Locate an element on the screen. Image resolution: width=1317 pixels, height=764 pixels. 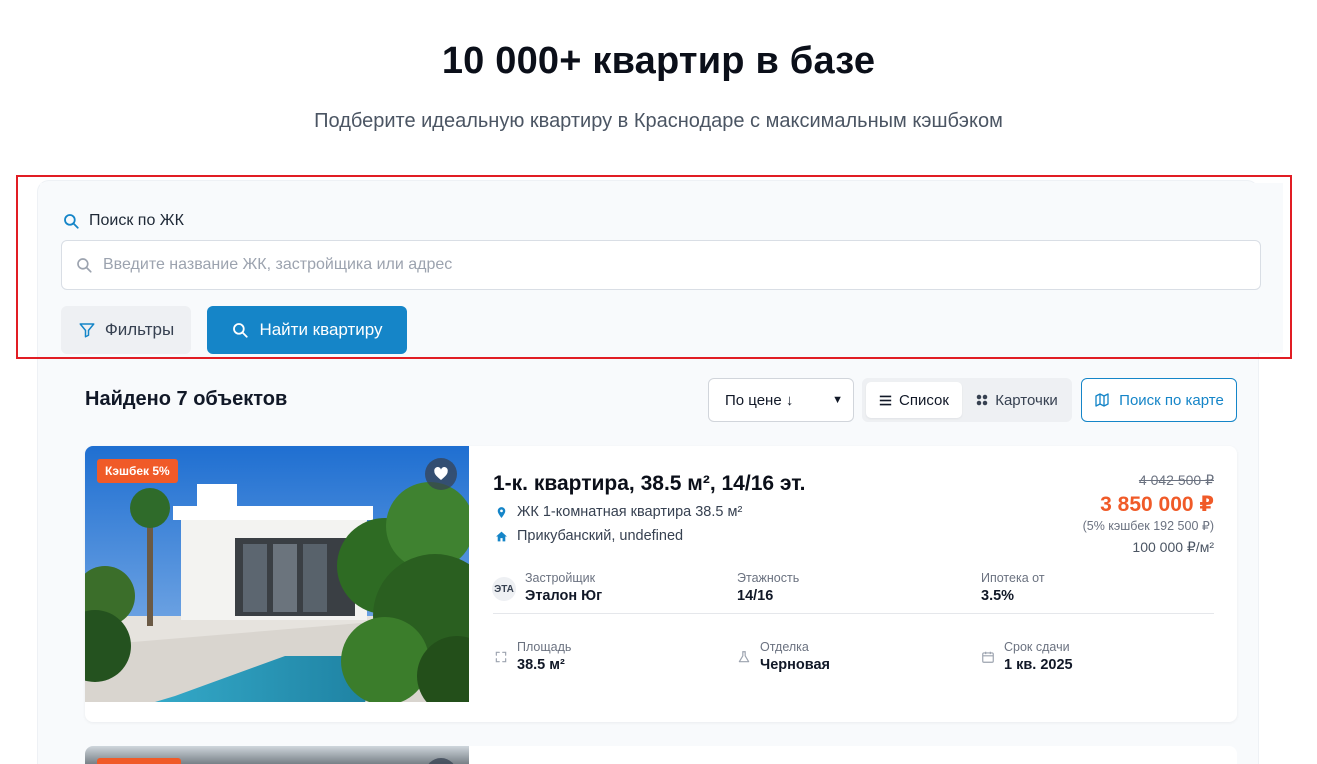
map-icon is located at coordinates (1102, 400).